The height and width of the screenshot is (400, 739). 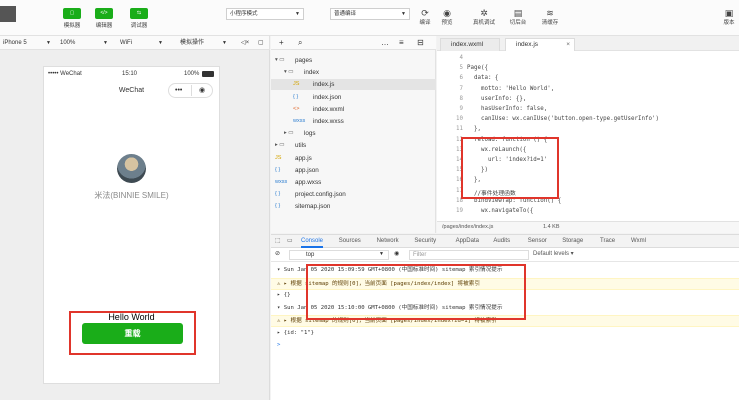 What do you see at coordinates (353, 170) in the screenshot?
I see `tree-item-app-json: { } app.json` at bounding box center [353, 170].